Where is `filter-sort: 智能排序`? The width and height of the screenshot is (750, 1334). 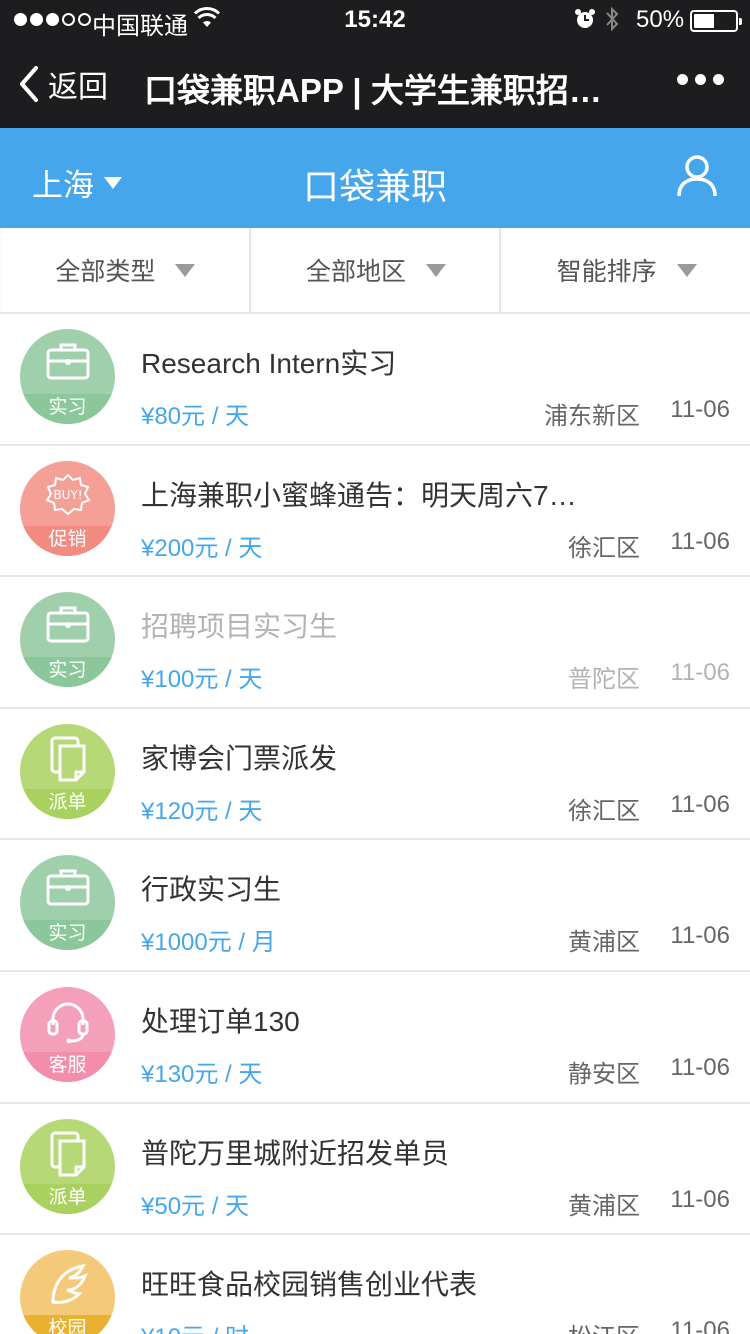 filter-sort: 智能排序 is located at coordinates (625, 270).